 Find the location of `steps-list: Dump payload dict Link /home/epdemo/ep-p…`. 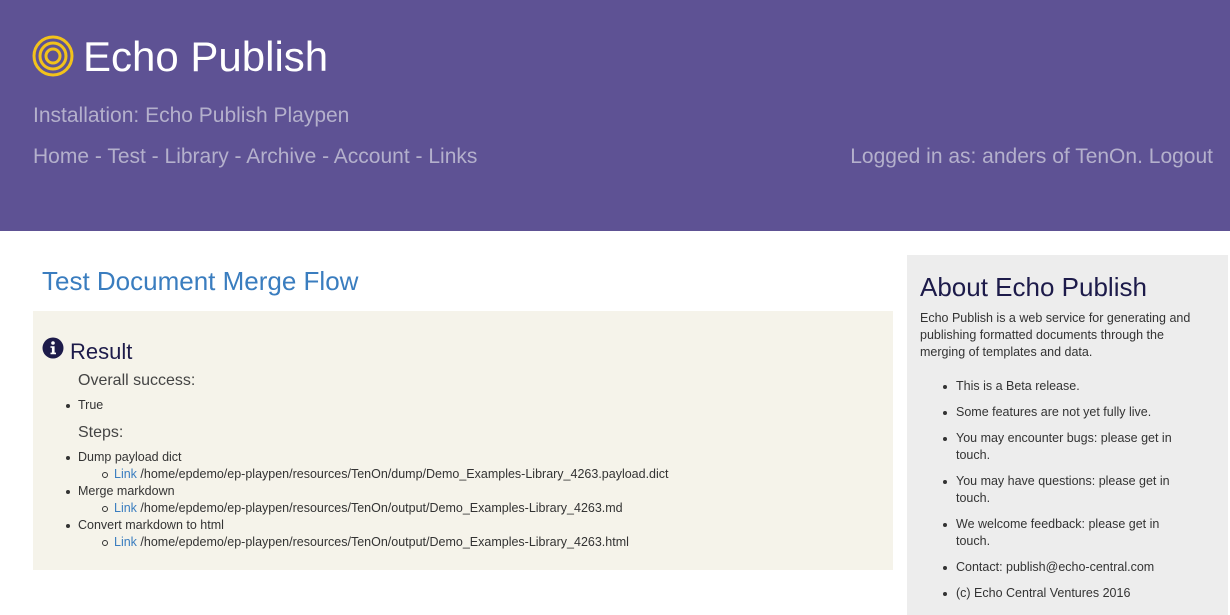

steps-list: Dump payload dict Link /home/epdemo/ep-p… is located at coordinates (367, 500).